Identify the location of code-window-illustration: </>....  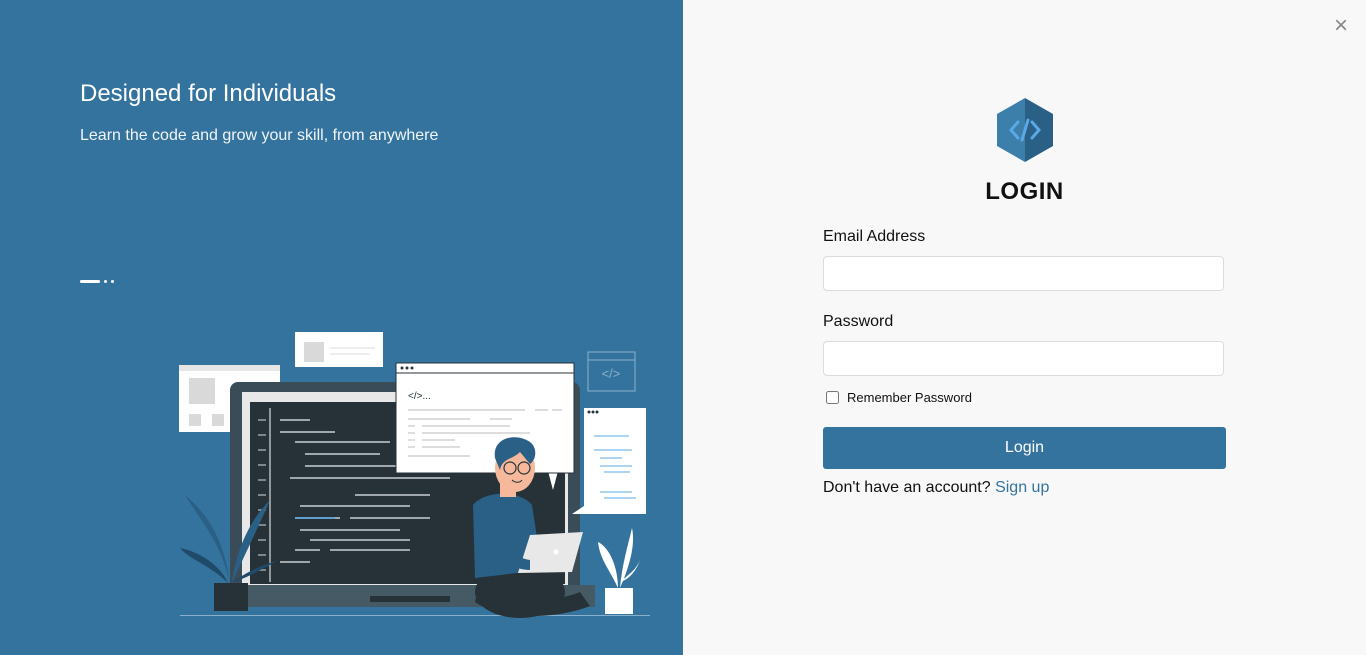
(485, 428).